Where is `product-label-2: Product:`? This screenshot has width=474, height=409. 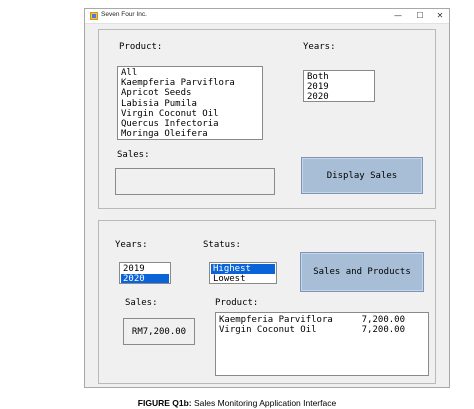
product-label-2: Product: is located at coordinates (237, 303).